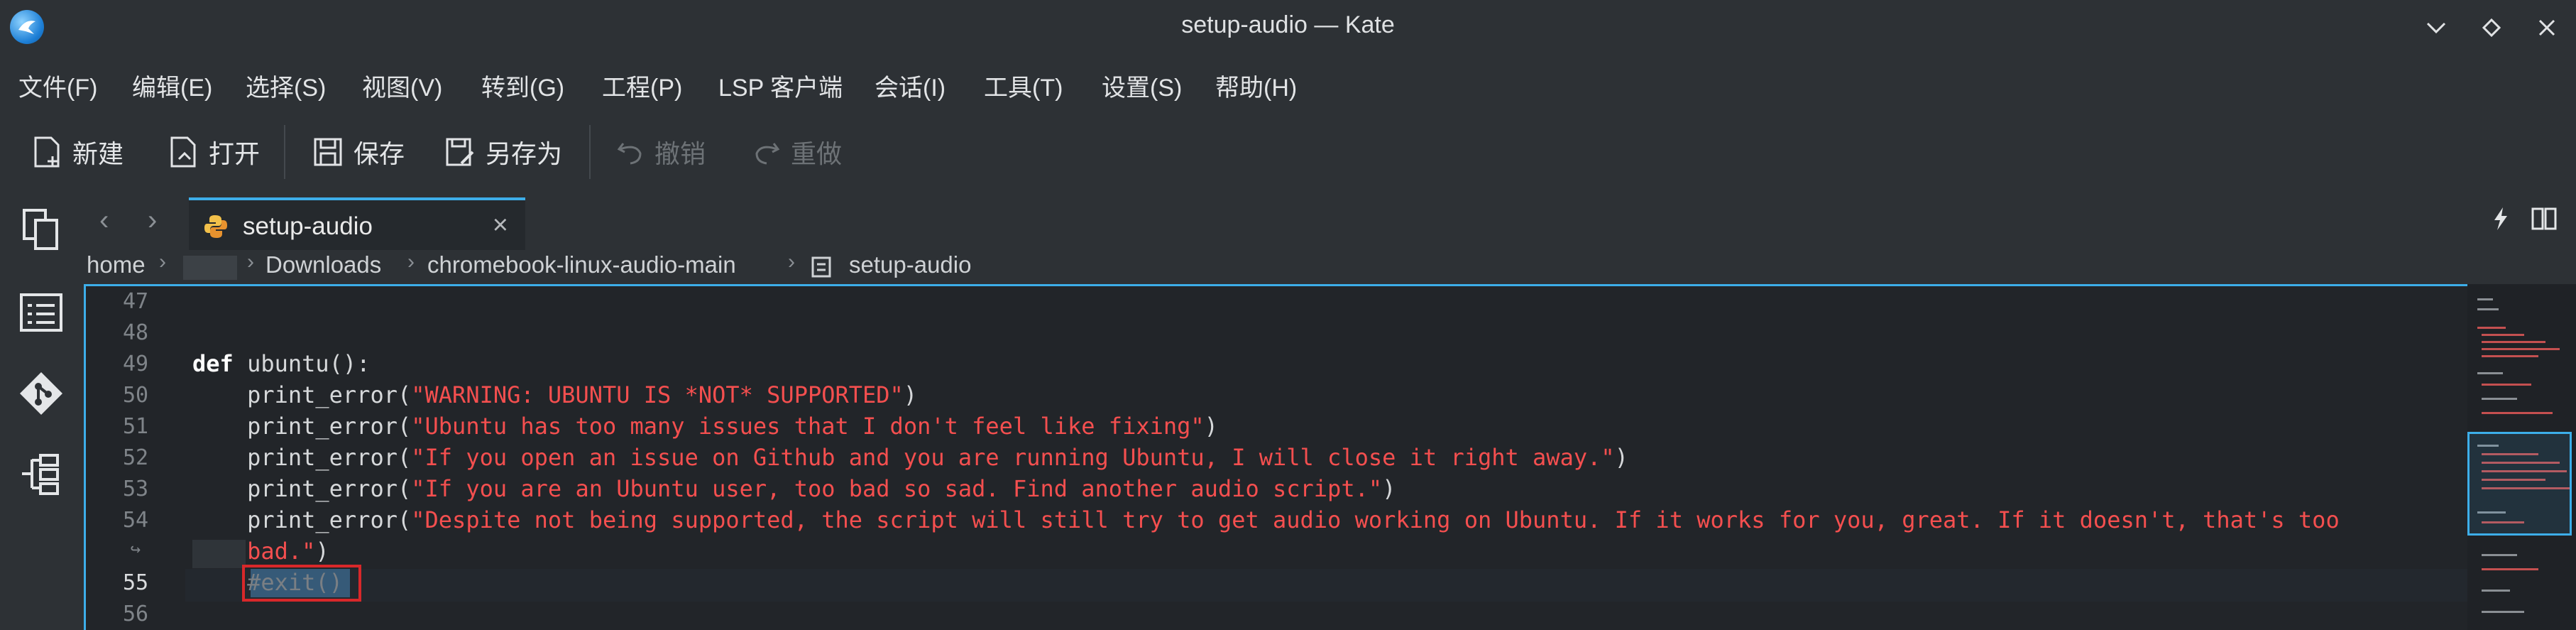 The height and width of the screenshot is (630, 2576). What do you see at coordinates (172, 86) in the screenshot?
I see `menu-edit: 编辑(E)` at bounding box center [172, 86].